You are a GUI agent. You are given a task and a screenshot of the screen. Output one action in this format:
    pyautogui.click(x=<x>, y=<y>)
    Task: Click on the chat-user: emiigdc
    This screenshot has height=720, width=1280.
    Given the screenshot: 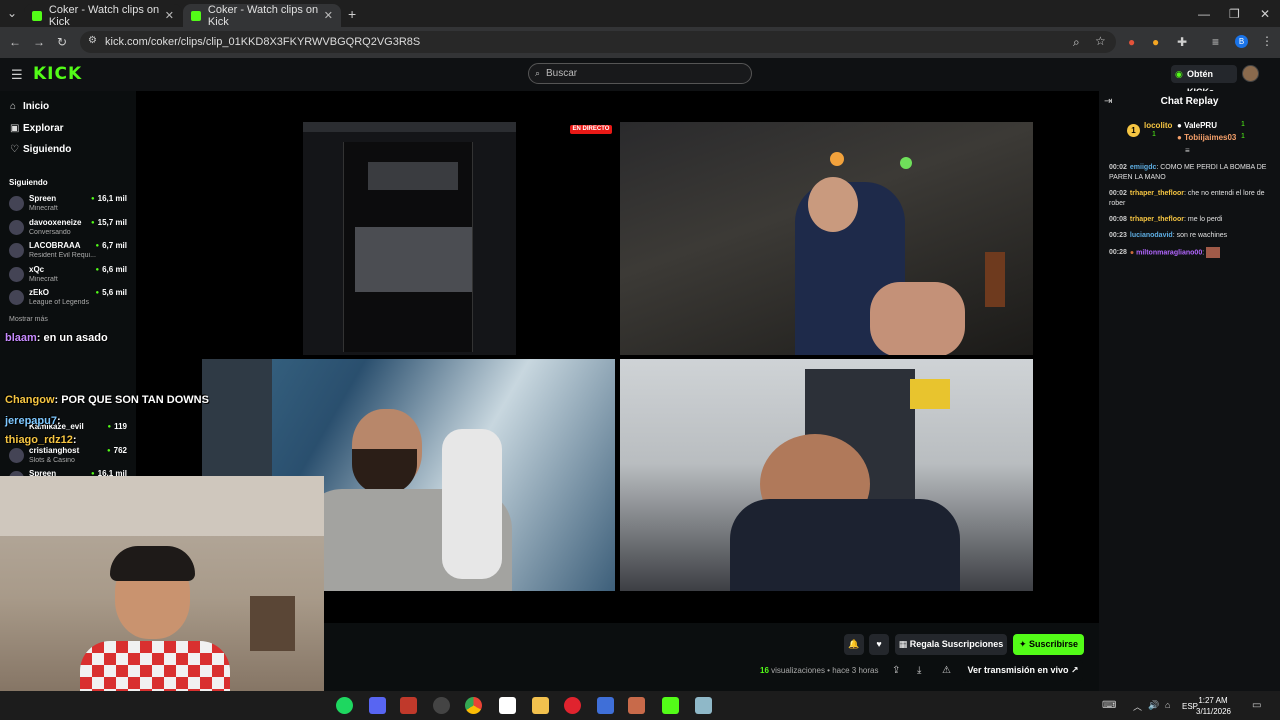 What is the action you would take?
    pyautogui.click(x=1143, y=167)
    